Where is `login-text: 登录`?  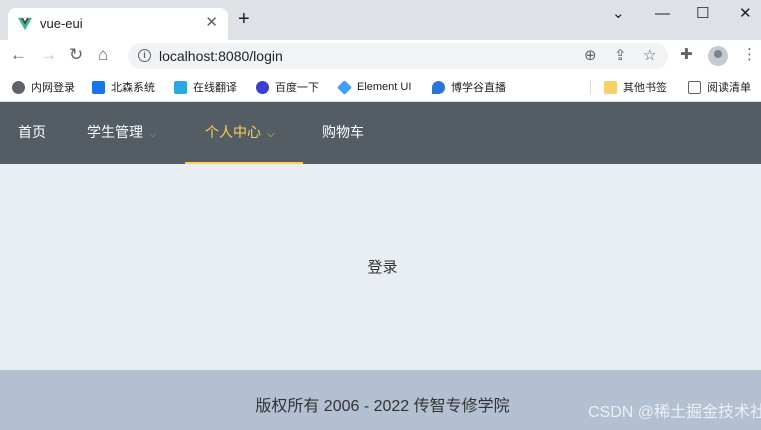
login-text: 登录 is located at coordinates (382, 267).